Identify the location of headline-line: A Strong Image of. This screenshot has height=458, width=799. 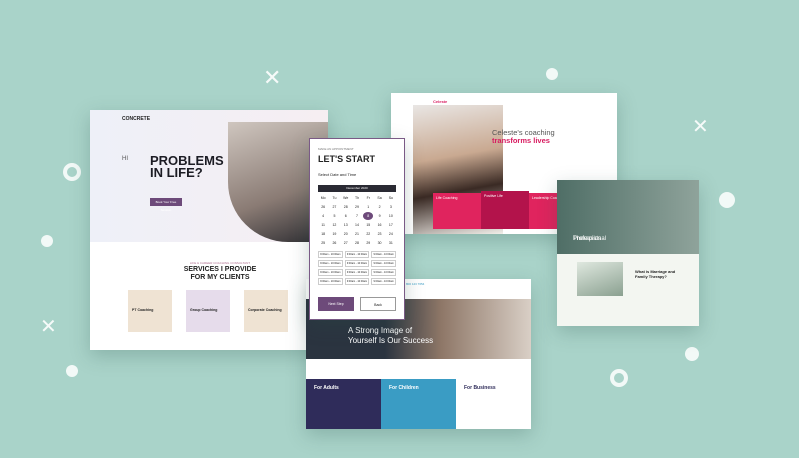
(380, 330).